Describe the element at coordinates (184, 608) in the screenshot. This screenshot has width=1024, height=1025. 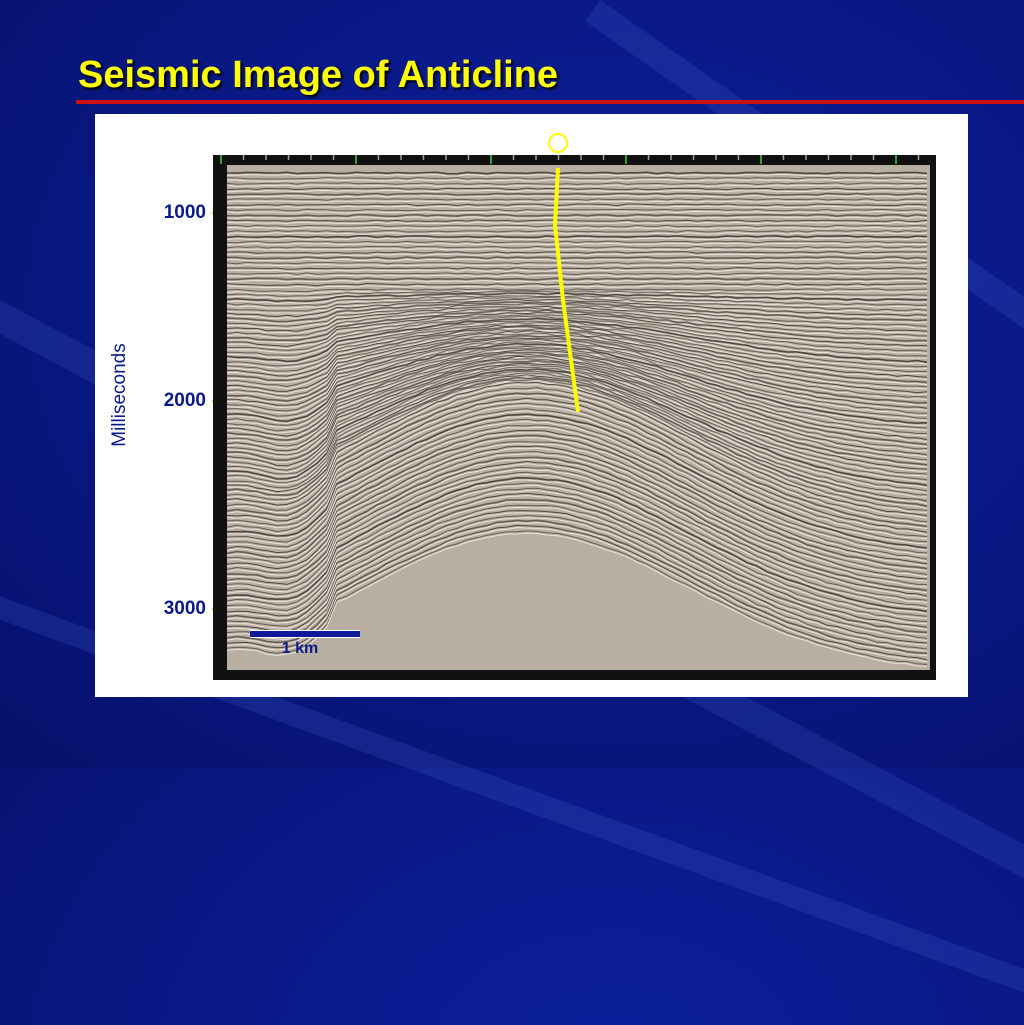
I see `y-tick-label: 3000` at that location.